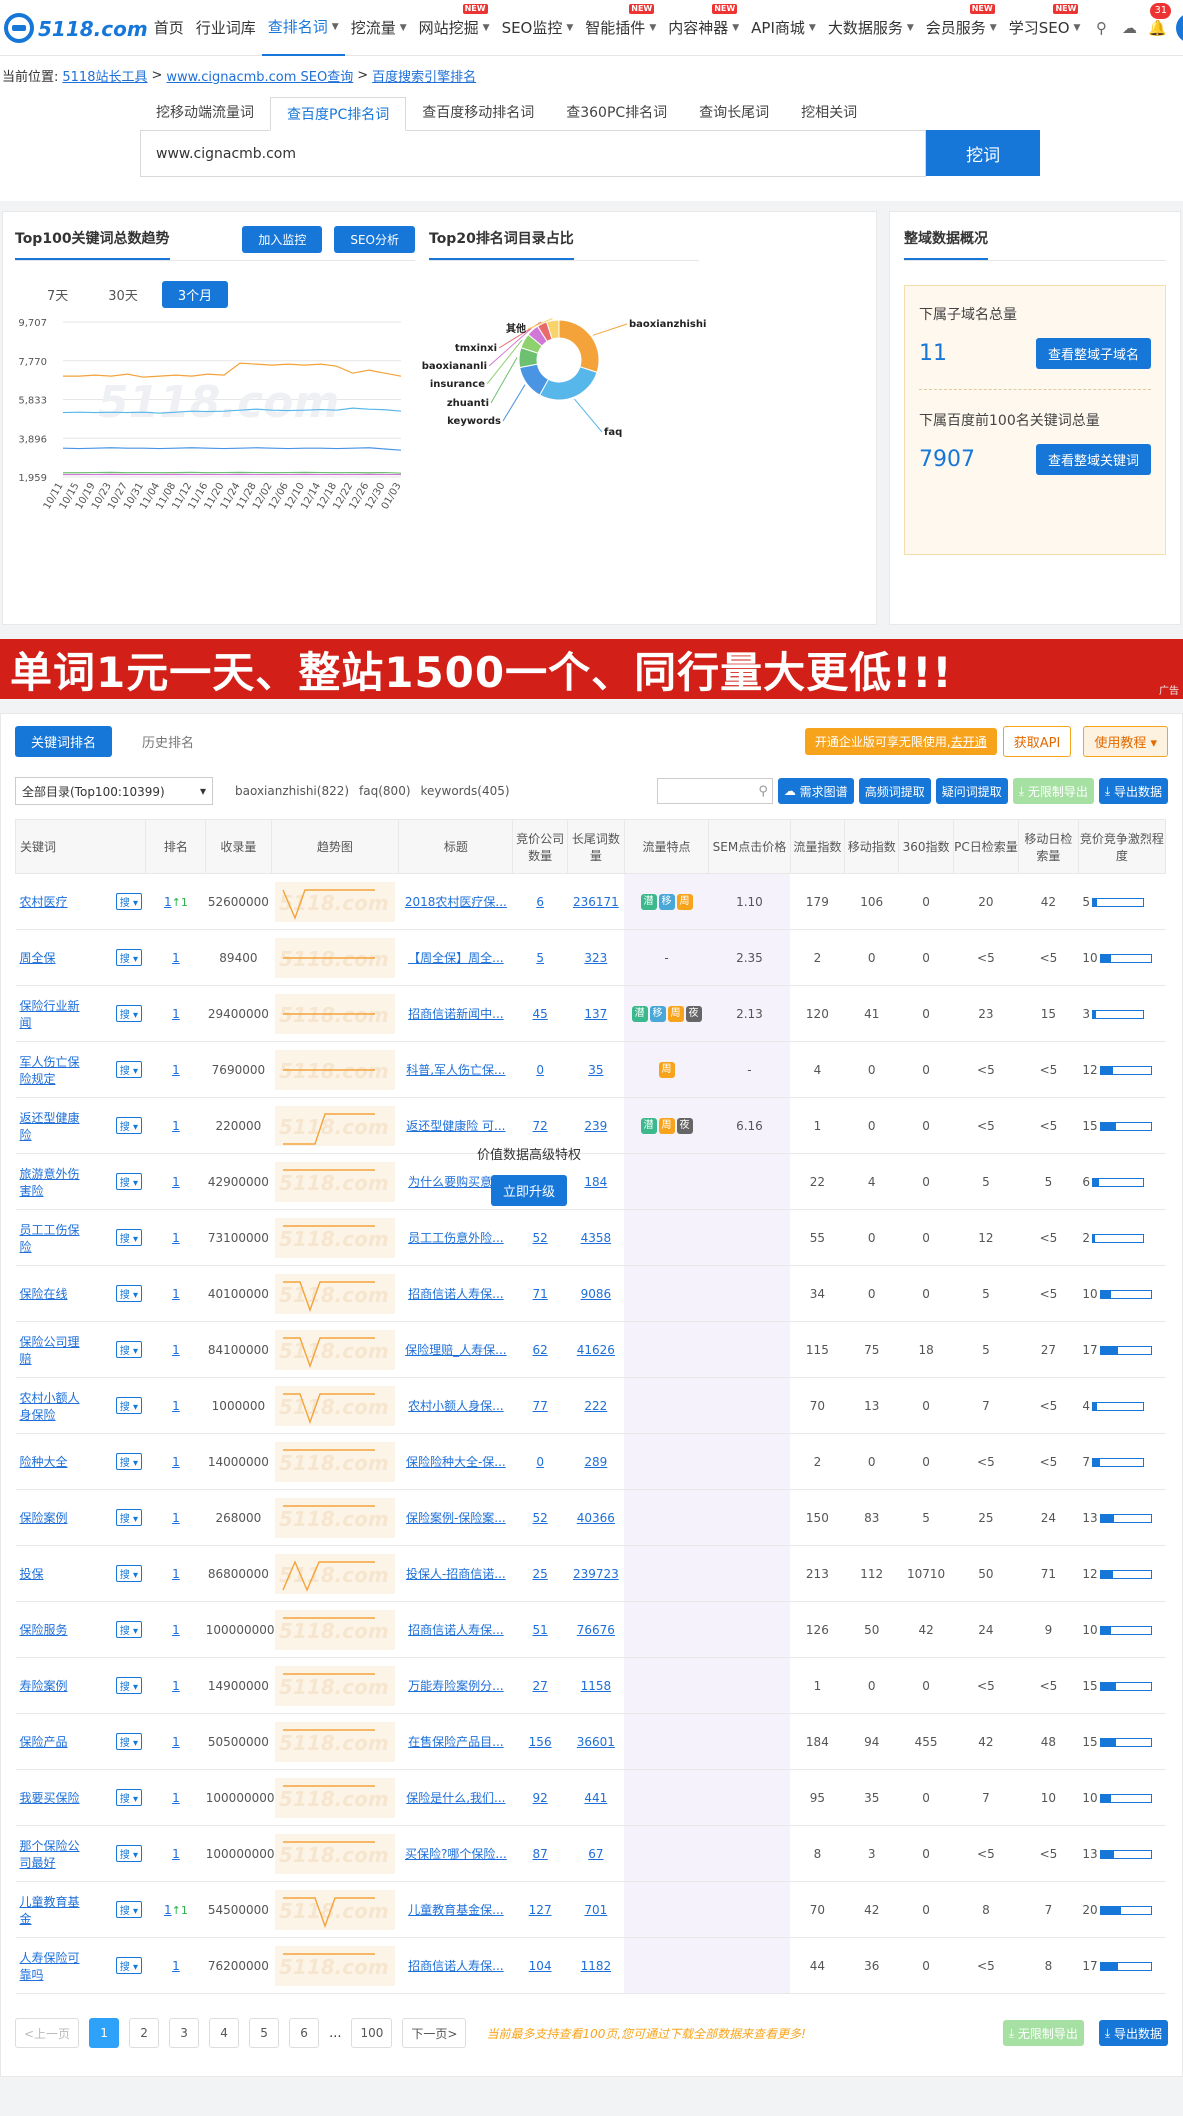  I want to click on dig-button: 挖词, so click(983, 153).